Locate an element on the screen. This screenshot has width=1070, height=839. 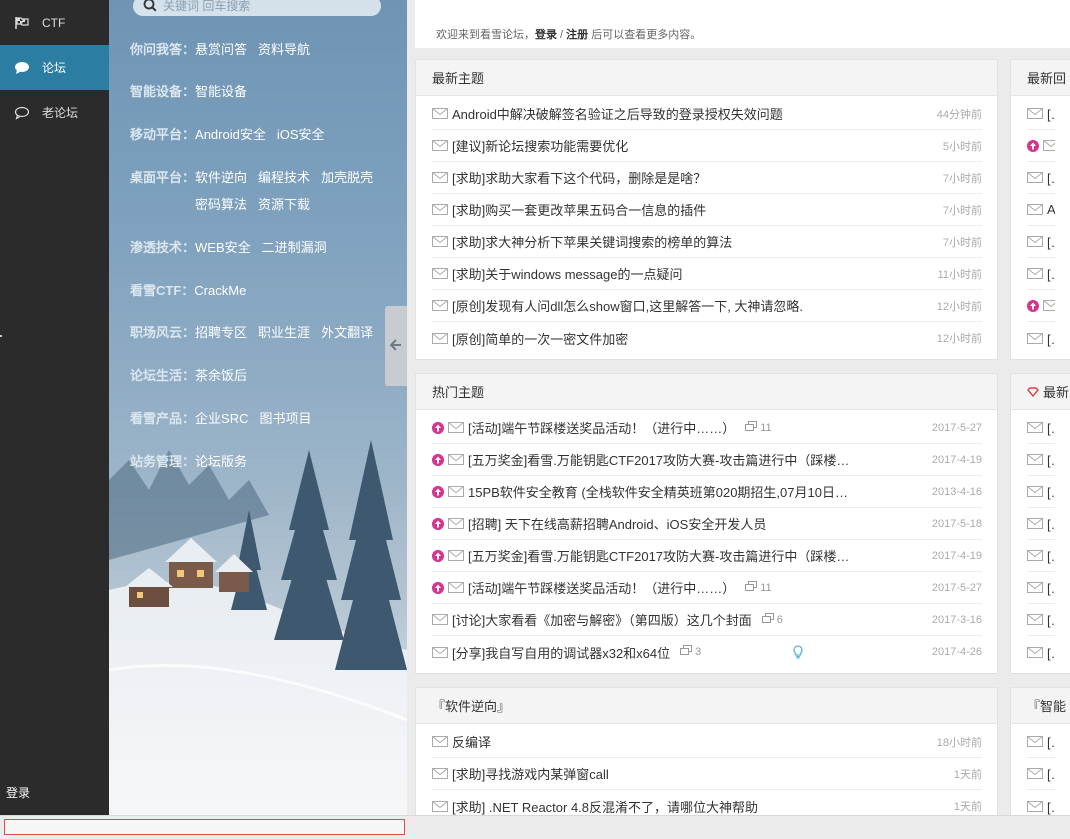
topic-row: [原创]发现有人问dll怎么show窗口,这里解答一下, 大神请忽略. 12小时前 is located at coordinates (707, 306).